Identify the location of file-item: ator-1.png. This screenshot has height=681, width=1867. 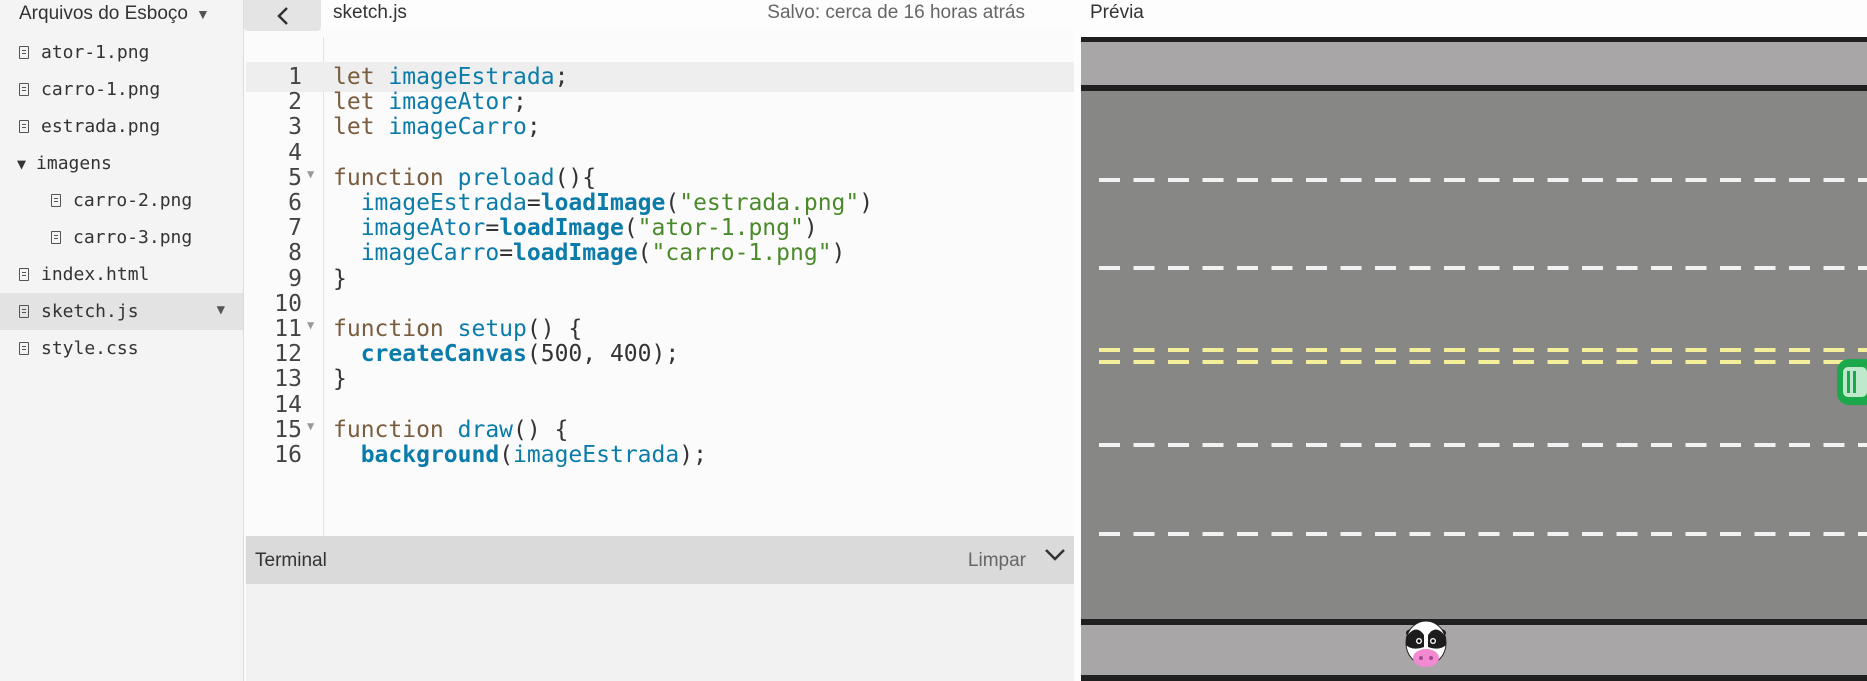
(121, 52).